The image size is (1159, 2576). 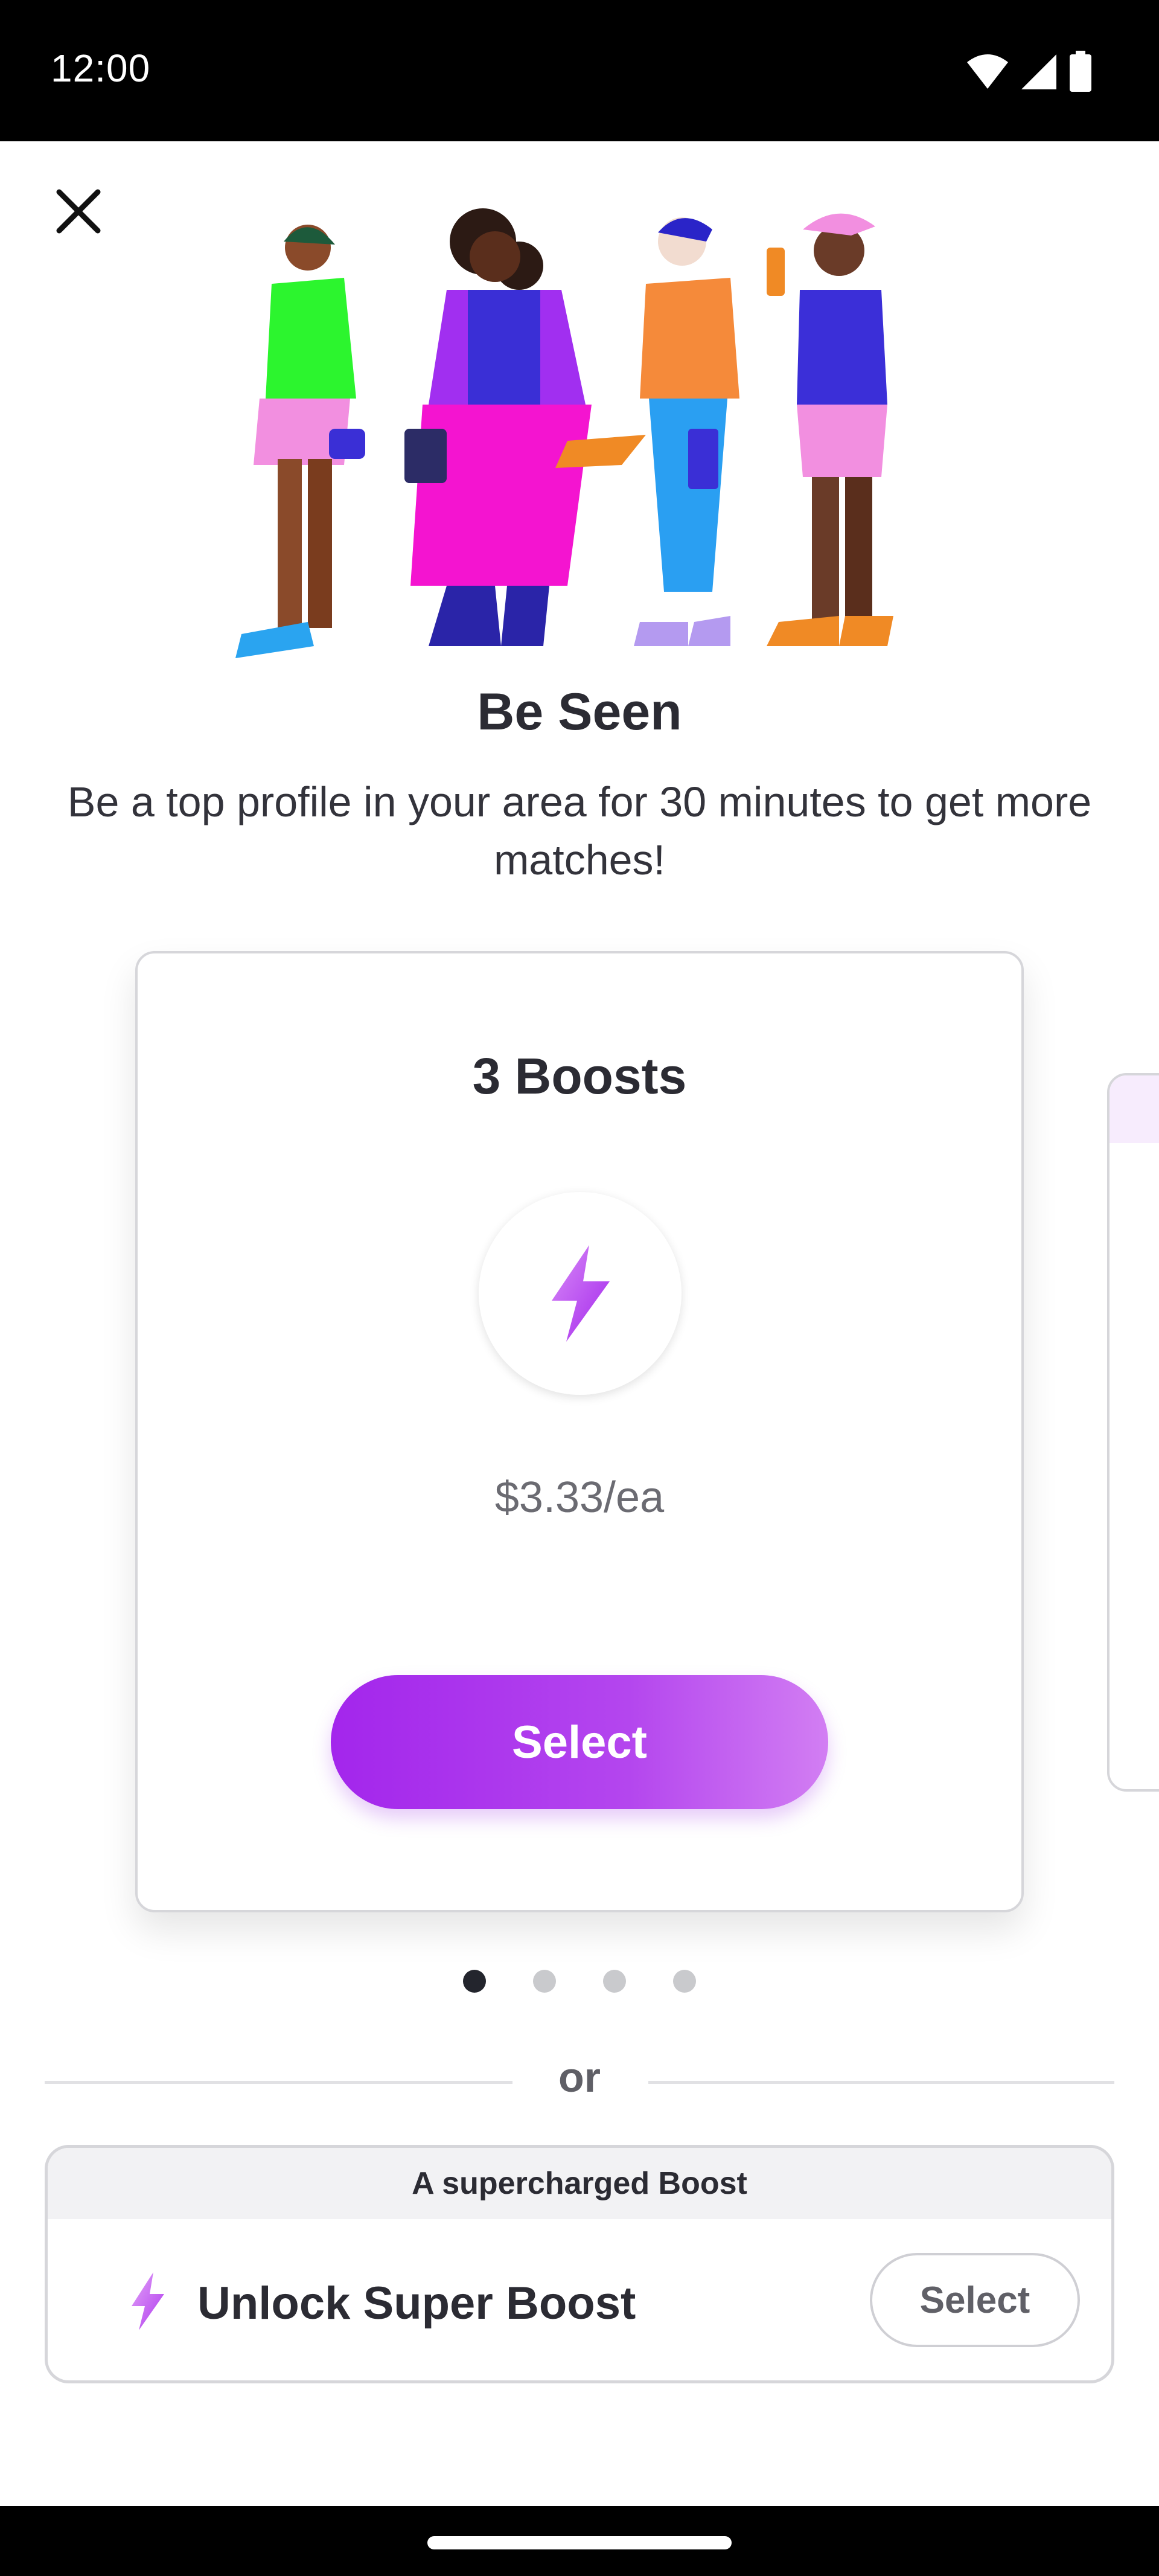 I want to click on super-boost-label: Unlock Super Boost, so click(x=416, y=2303).